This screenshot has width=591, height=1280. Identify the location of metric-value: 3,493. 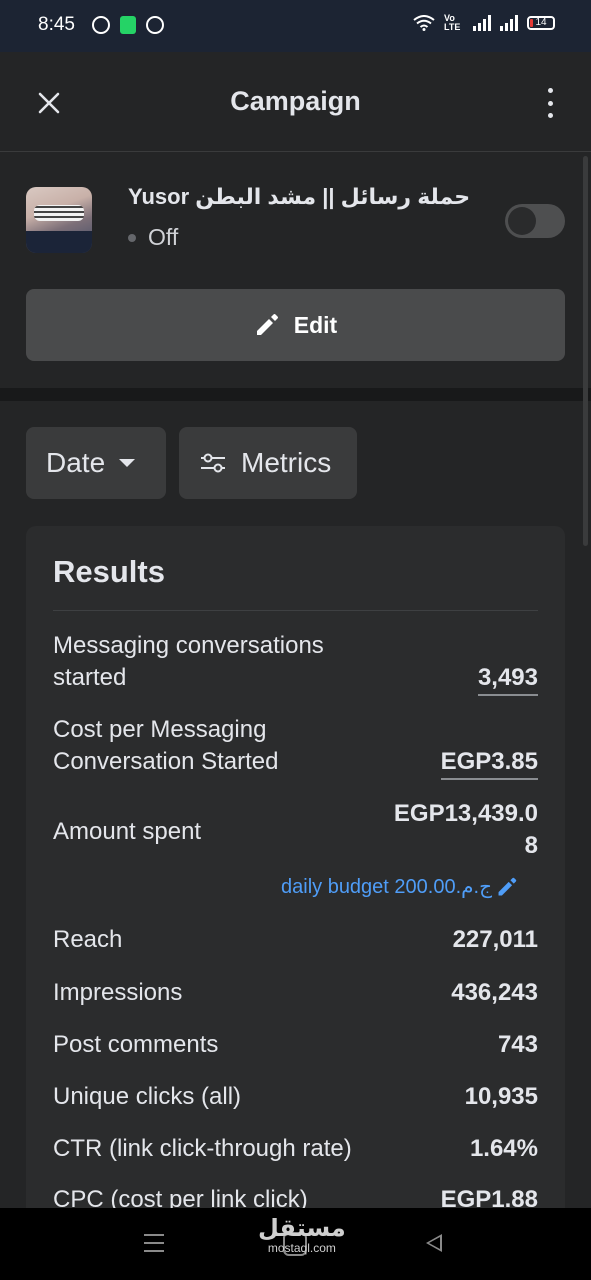
(507, 680).